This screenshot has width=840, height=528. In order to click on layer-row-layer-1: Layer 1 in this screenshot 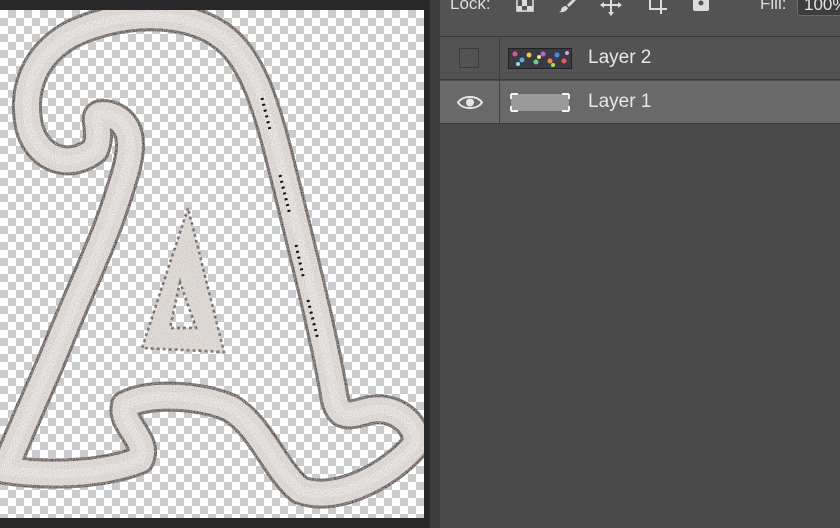, I will do `click(640, 102)`.